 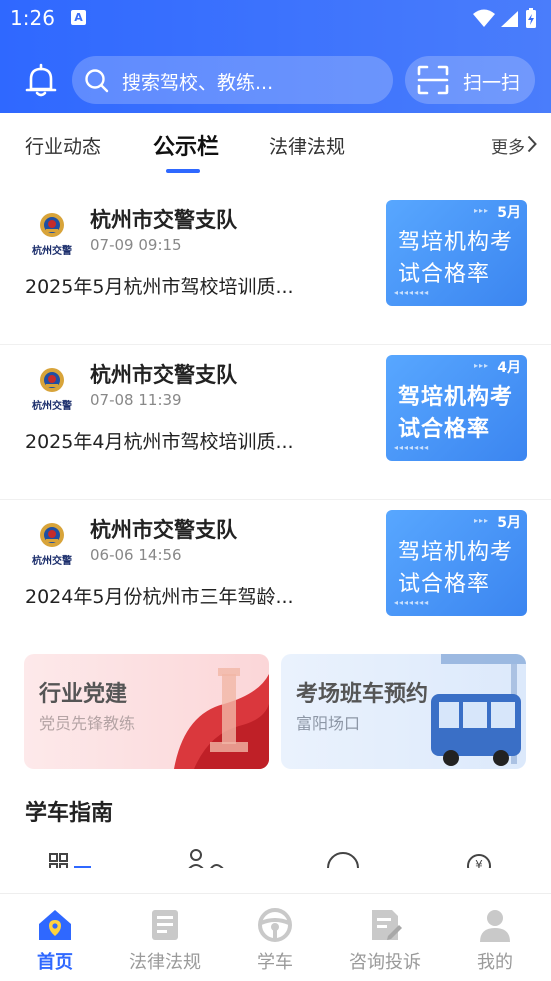 I want to click on nav-label: 首页, so click(x=55, y=962).